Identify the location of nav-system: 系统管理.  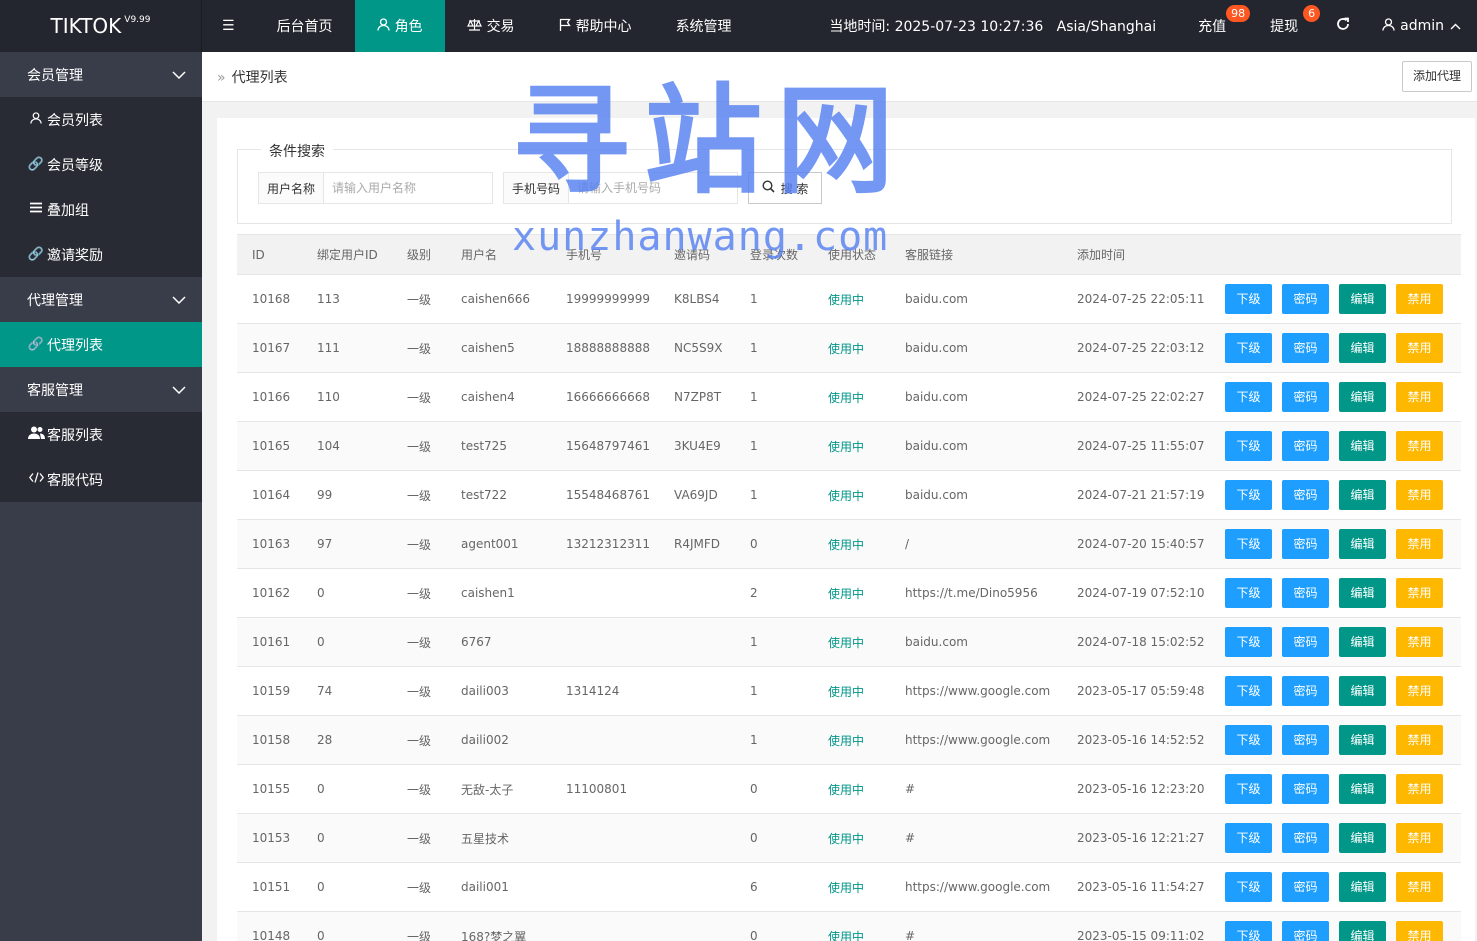
(704, 26).